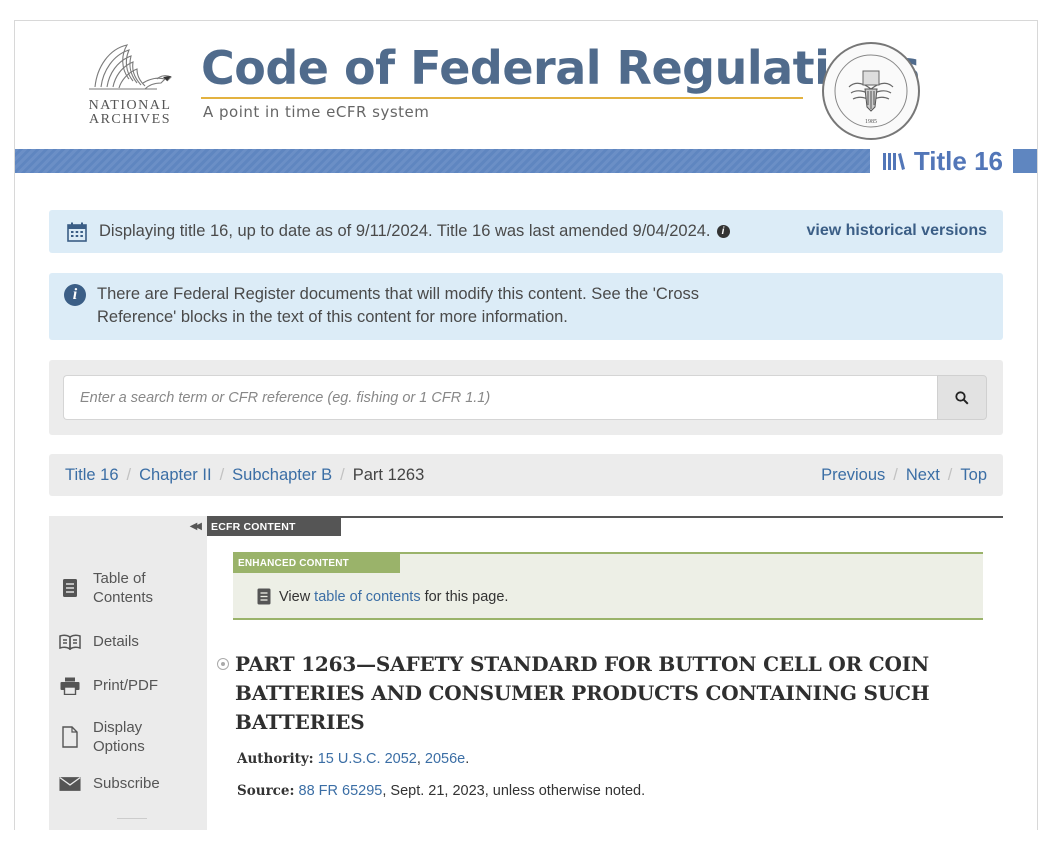  What do you see at coordinates (102, 737) in the screenshot?
I see `sidebar-item-display-options: Display Options` at bounding box center [102, 737].